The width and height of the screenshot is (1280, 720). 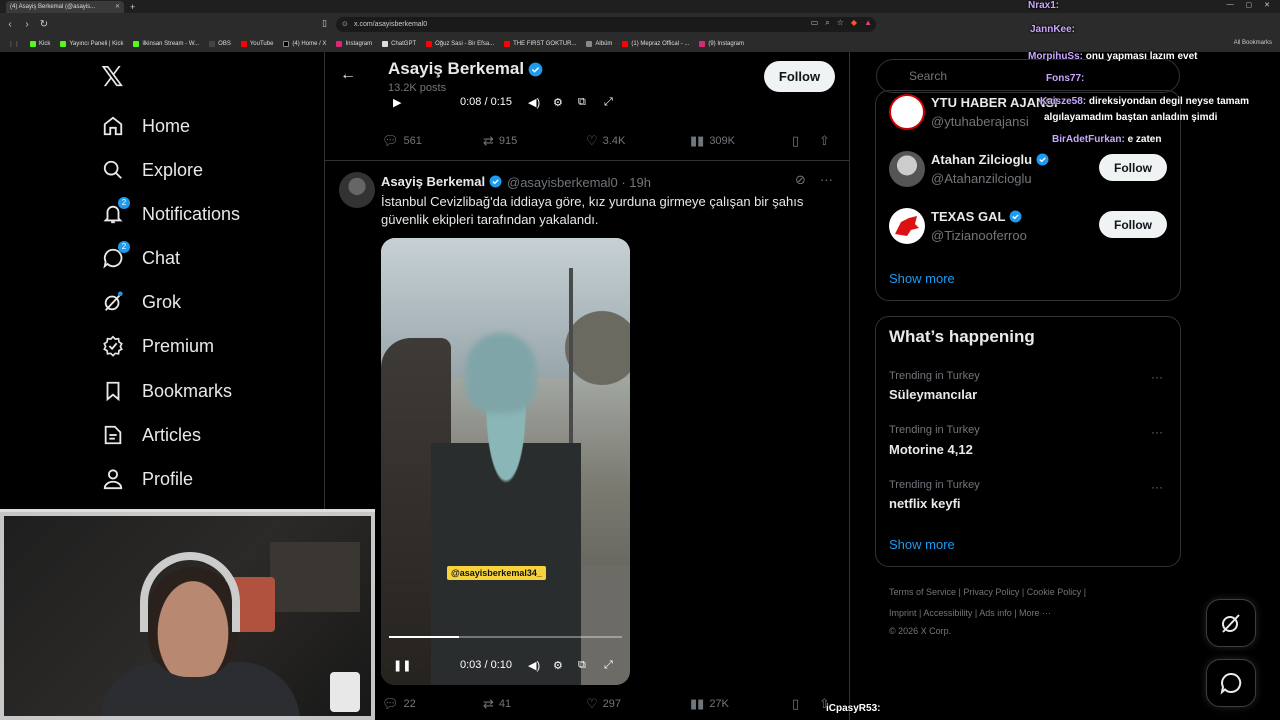 What do you see at coordinates (1231, 623) in the screenshot?
I see `grok-fab-button` at bounding box center [1231, 623].